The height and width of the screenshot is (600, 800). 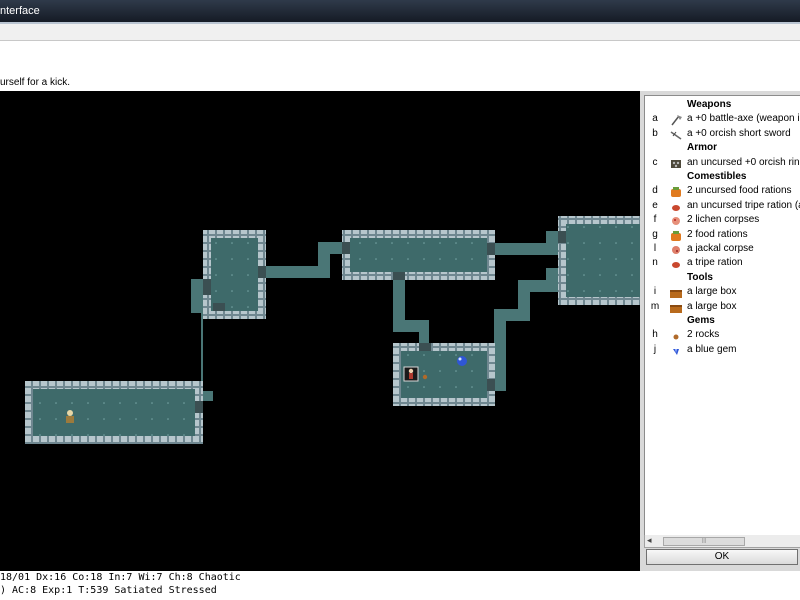 What do you see at coordinates (655, 220) in the screenshot?
I see `item-letter: f` at bounding box center [655, 220].